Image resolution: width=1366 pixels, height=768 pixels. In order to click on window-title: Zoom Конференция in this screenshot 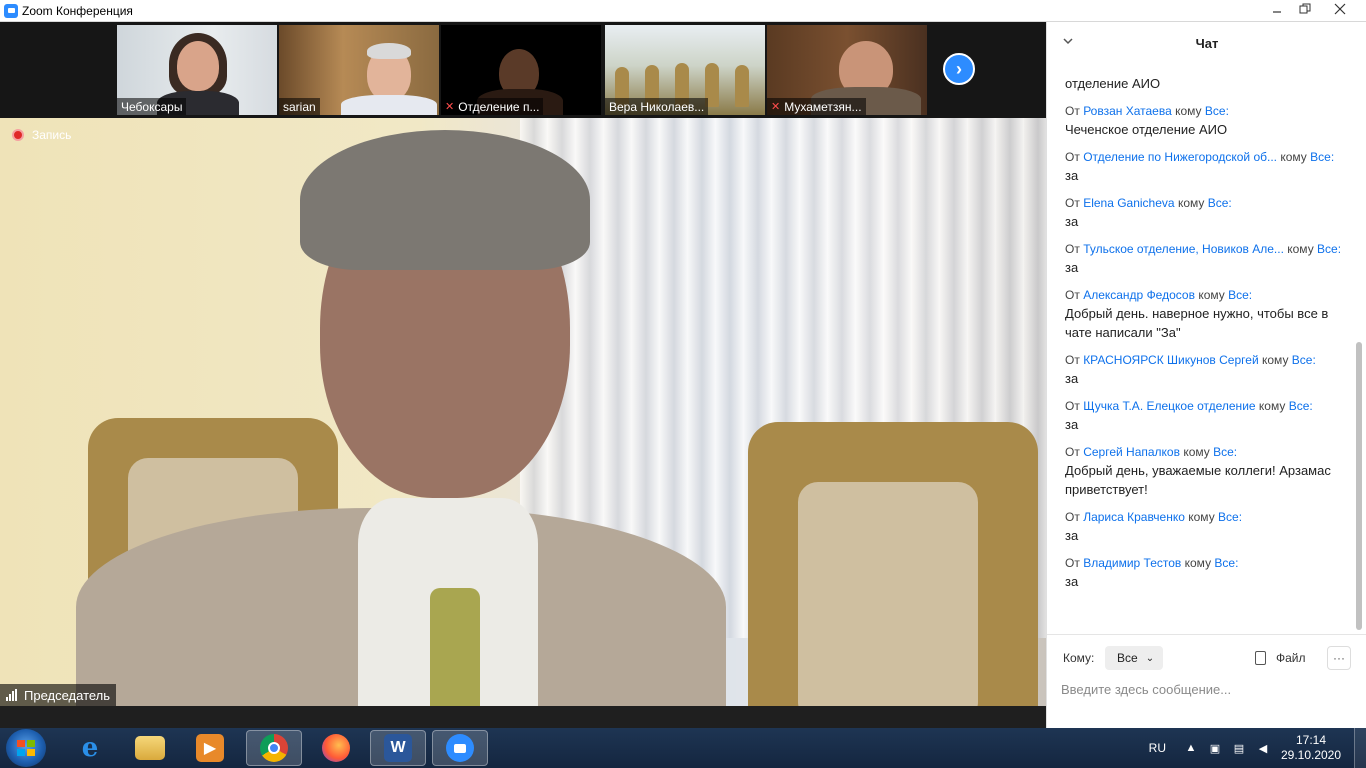, I will do `click(77, 10)`.